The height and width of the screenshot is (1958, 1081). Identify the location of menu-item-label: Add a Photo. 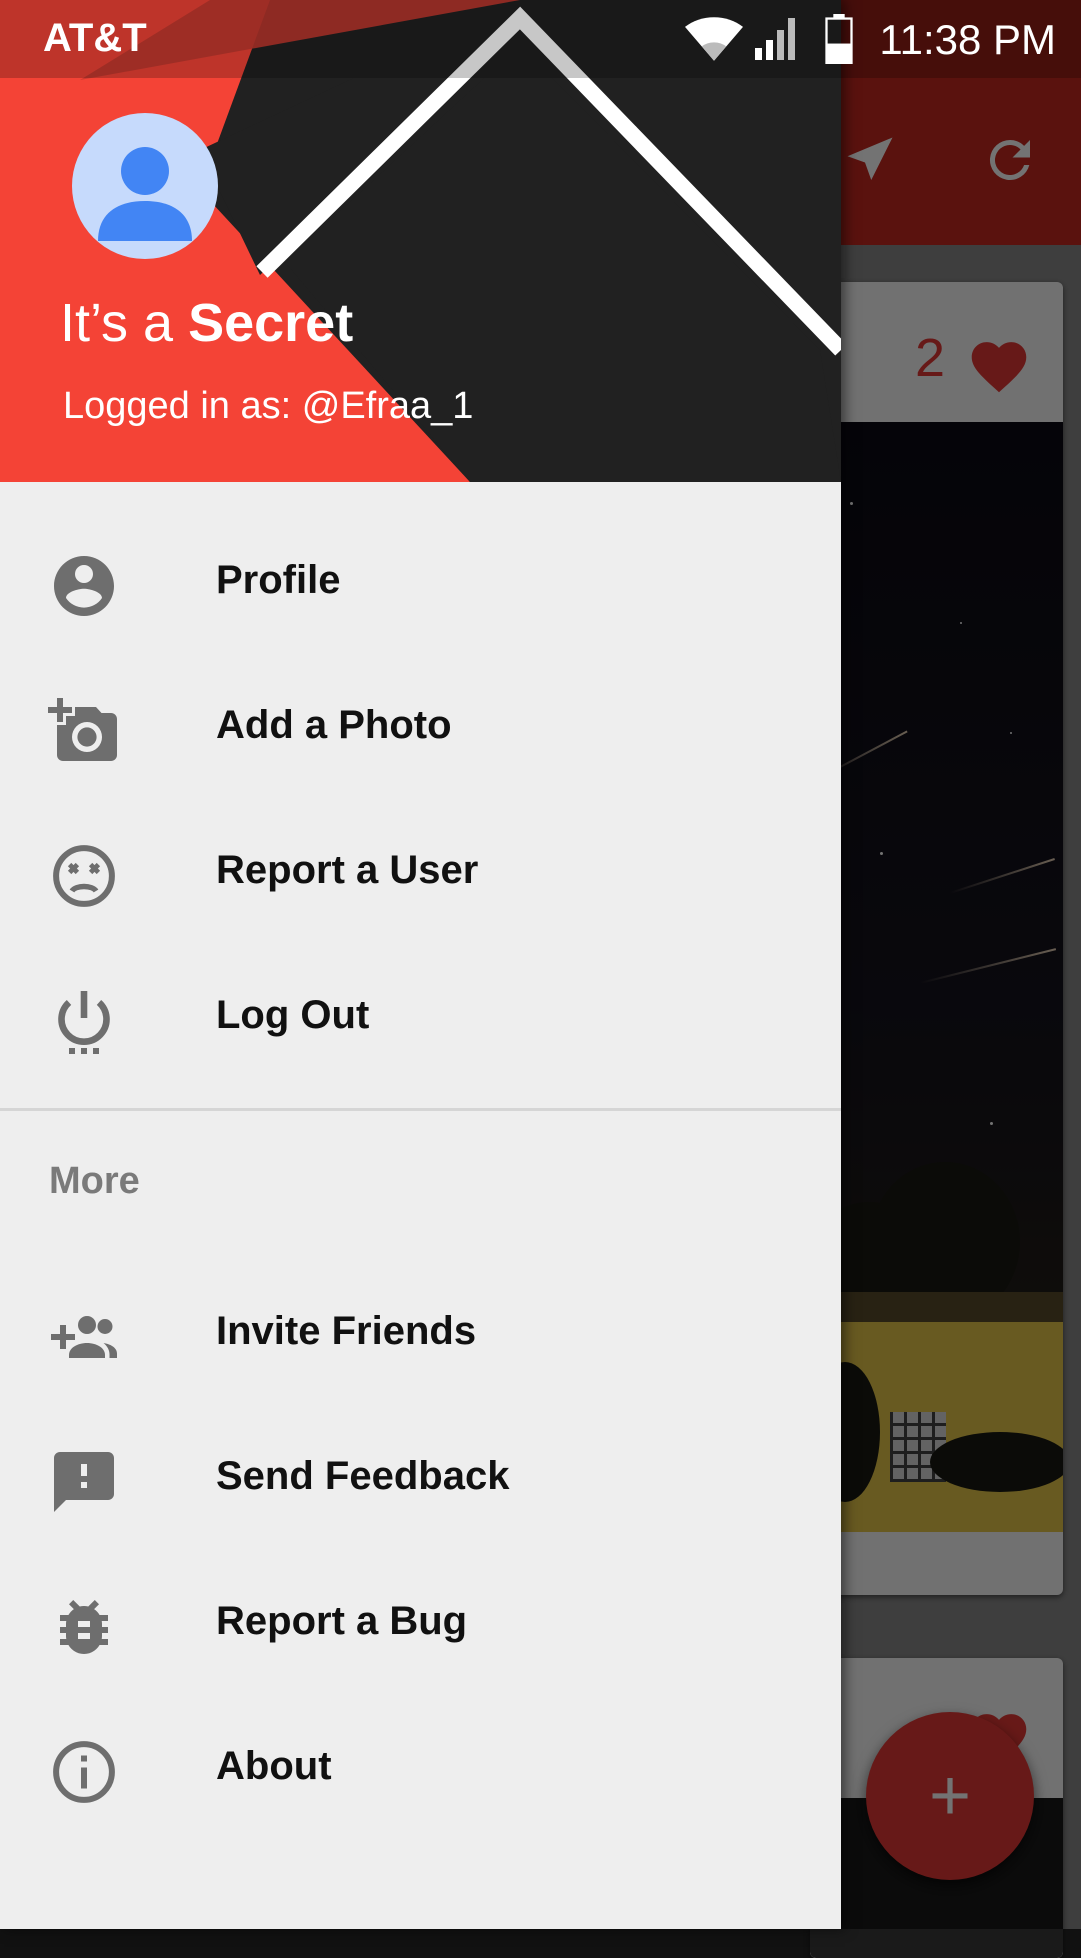
(334, 725).